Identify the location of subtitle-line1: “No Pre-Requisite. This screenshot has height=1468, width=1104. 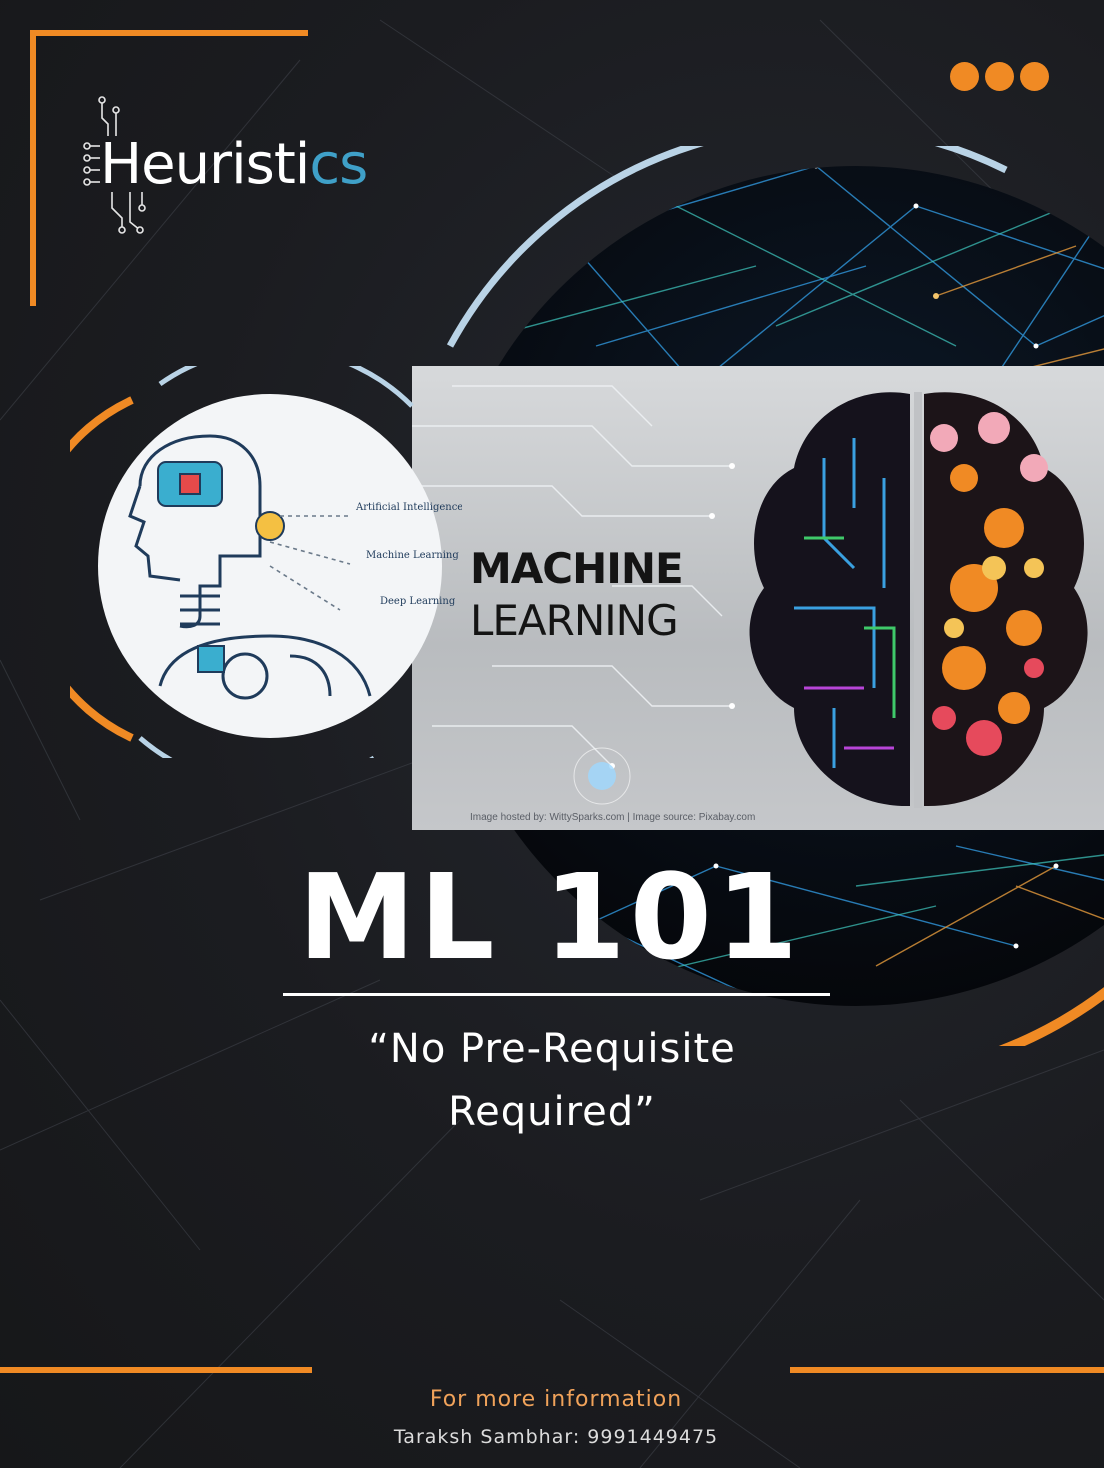
(552, 1049).